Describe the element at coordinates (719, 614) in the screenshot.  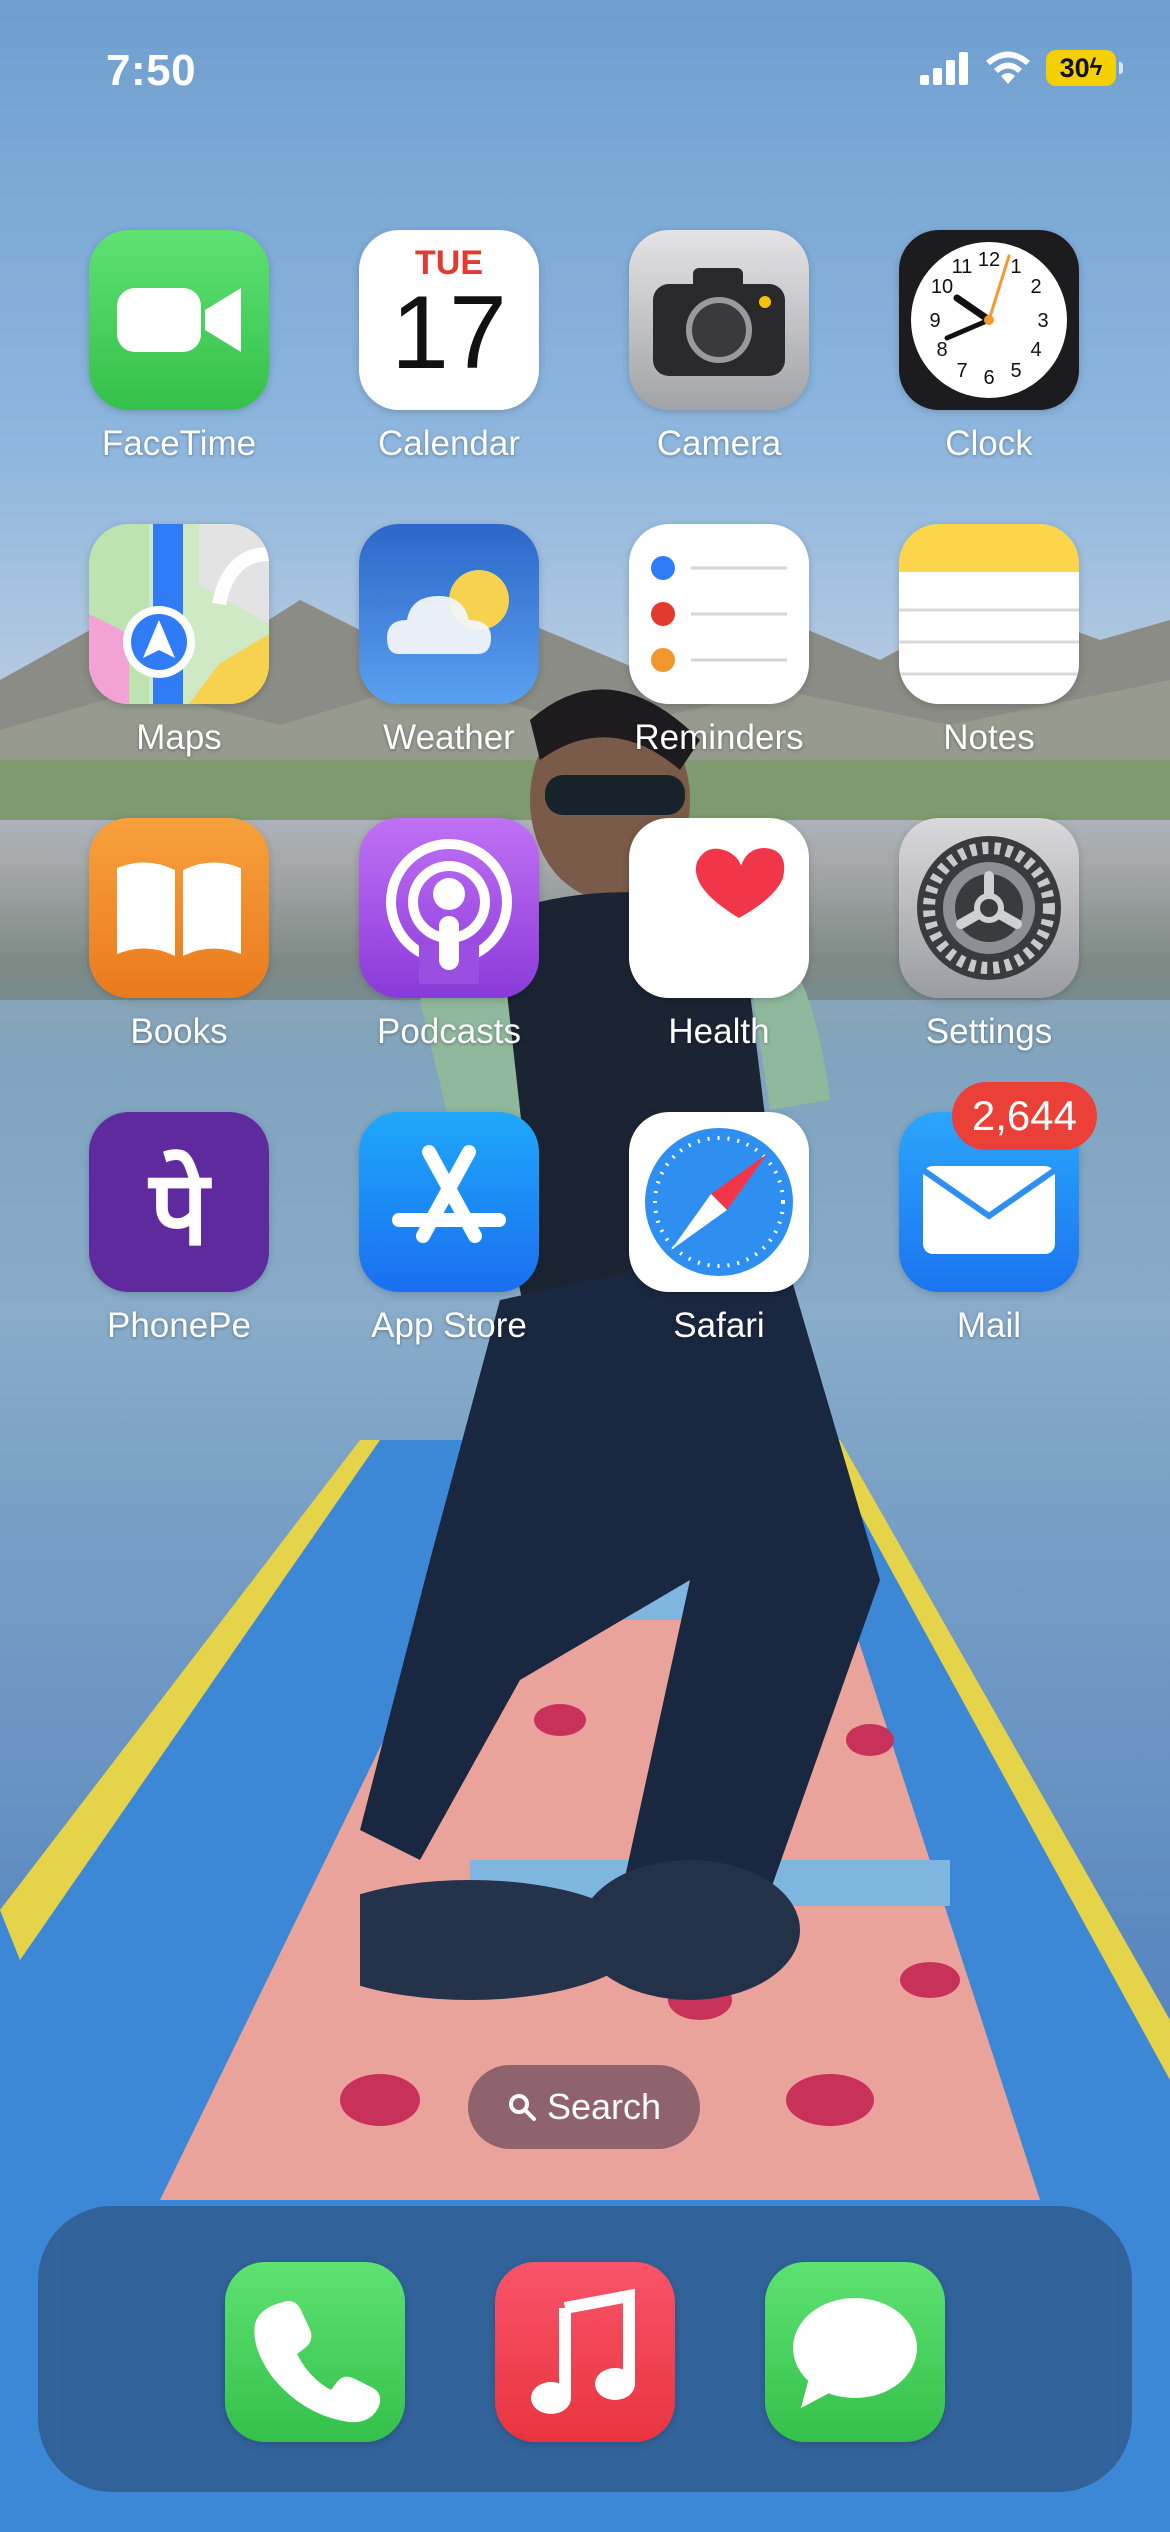
I see `reminders-icon` at that location.